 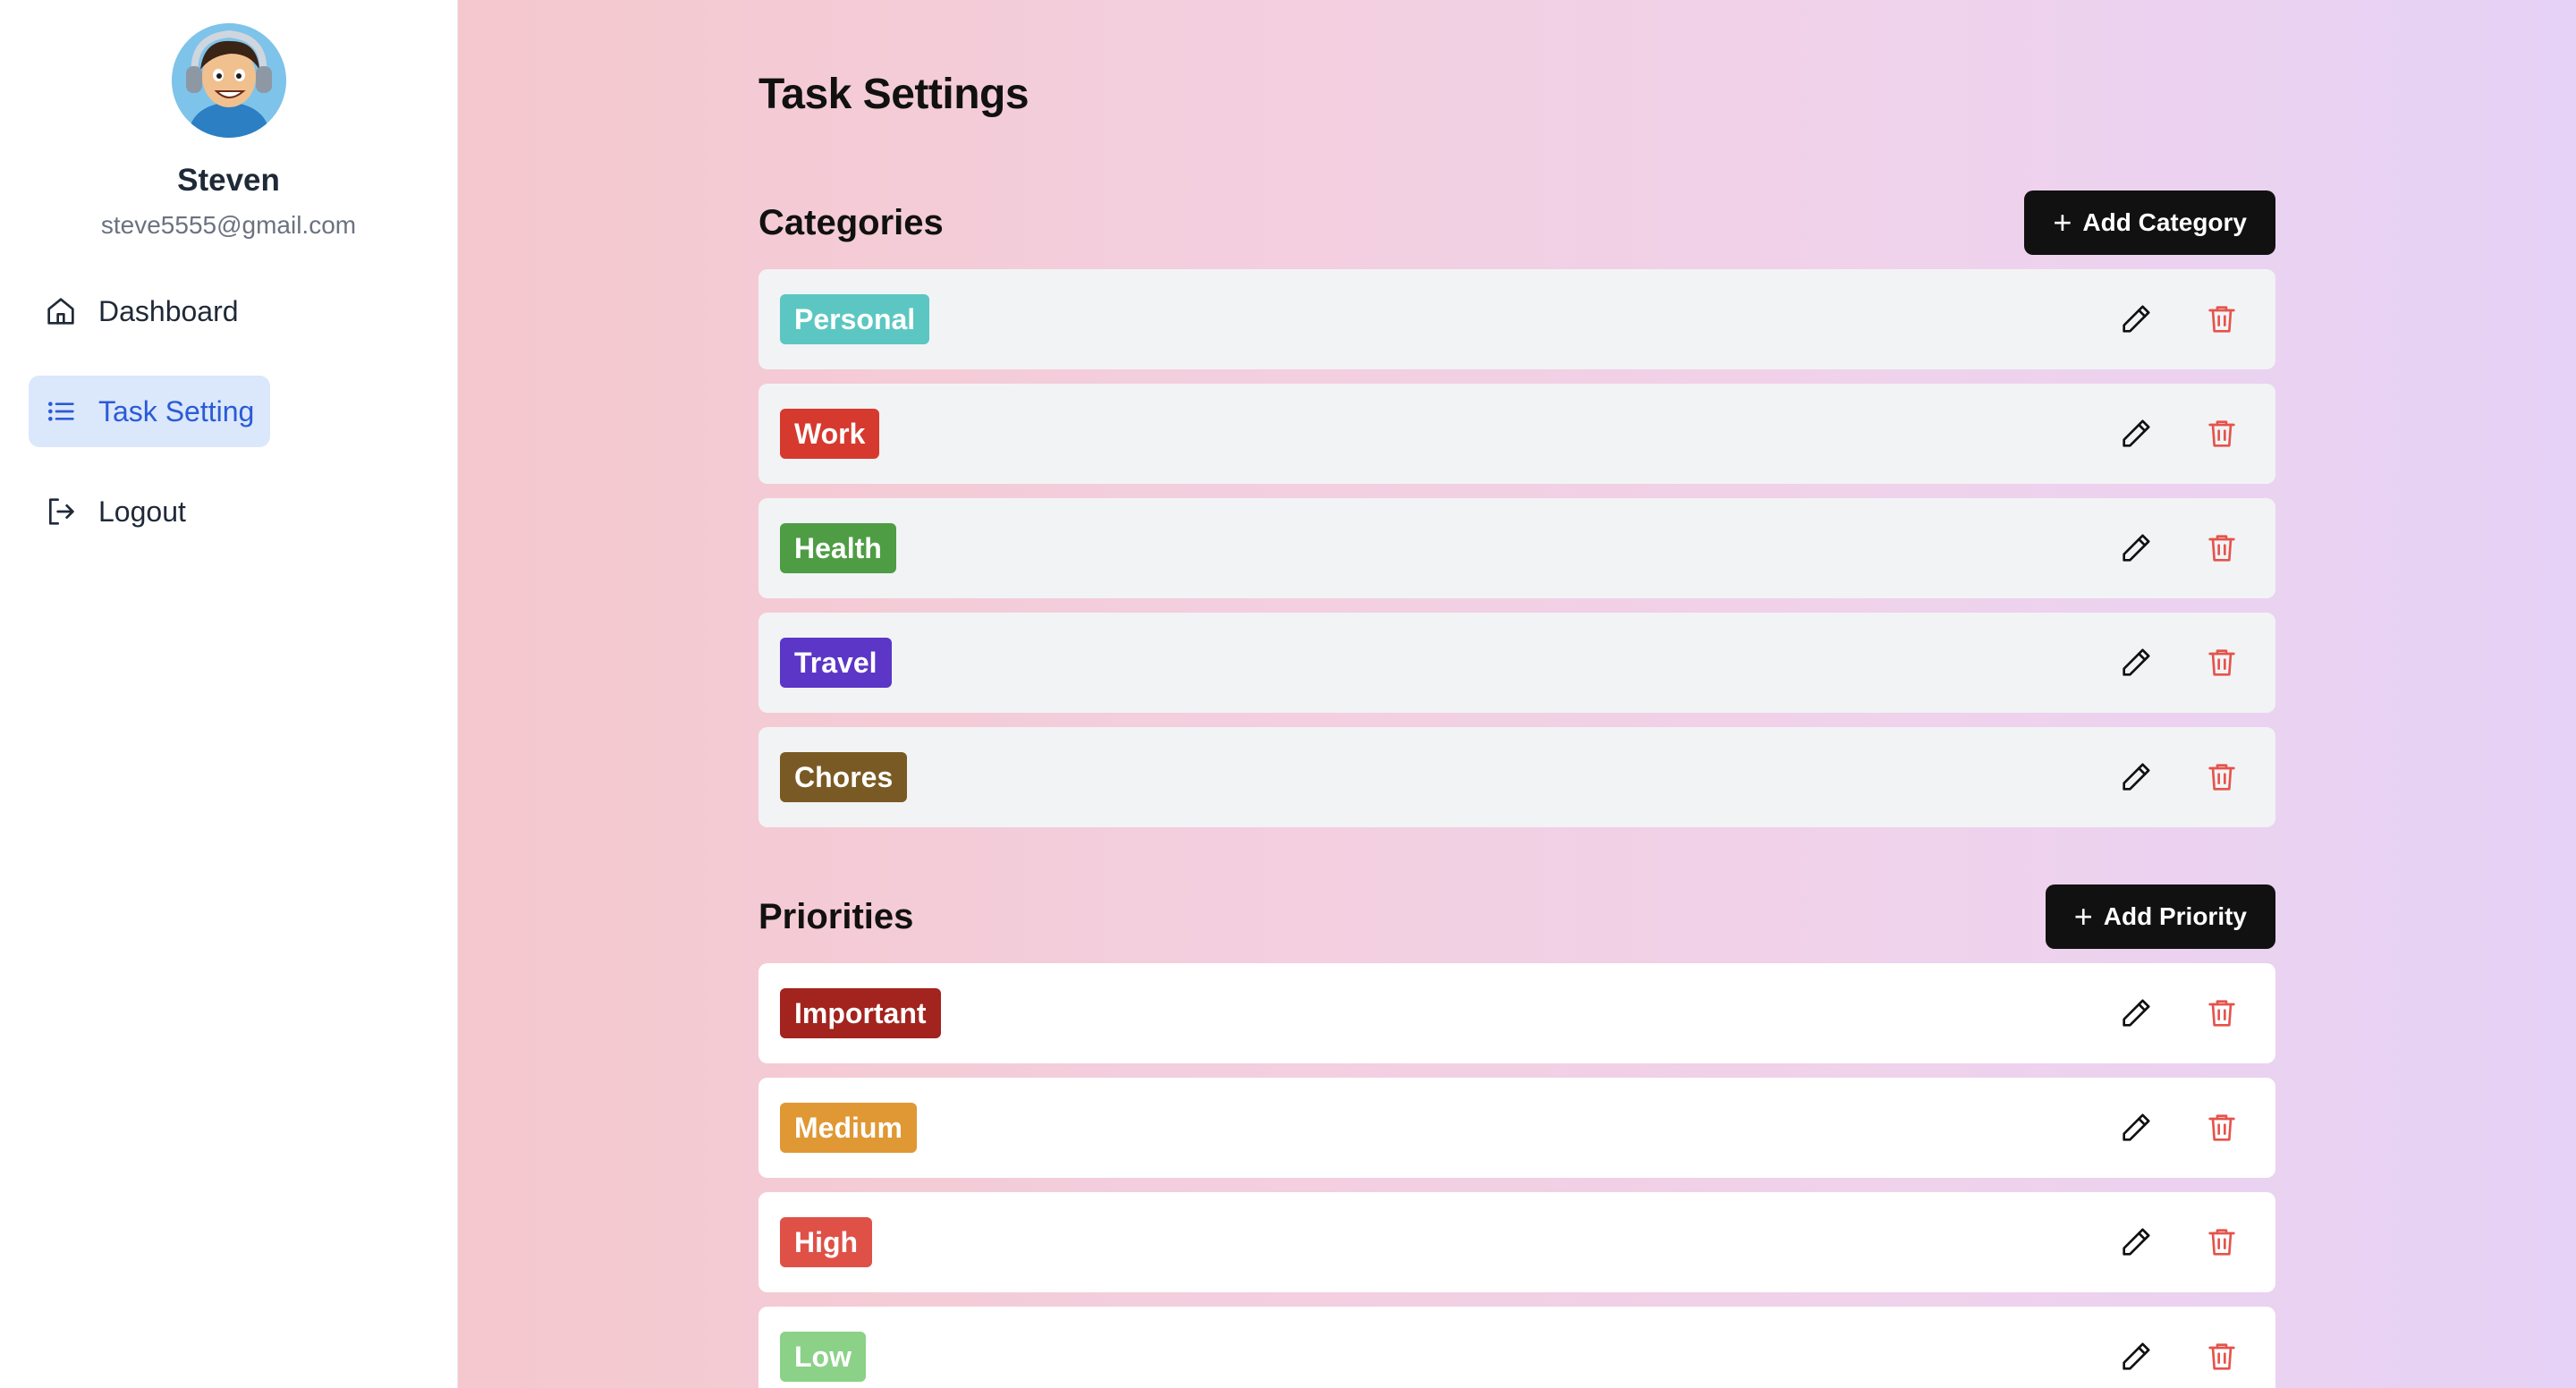 What do you see at coordinates (838, 548) in the screenshot?
I see `category-tag: Health` at bounding box center [838, 548].